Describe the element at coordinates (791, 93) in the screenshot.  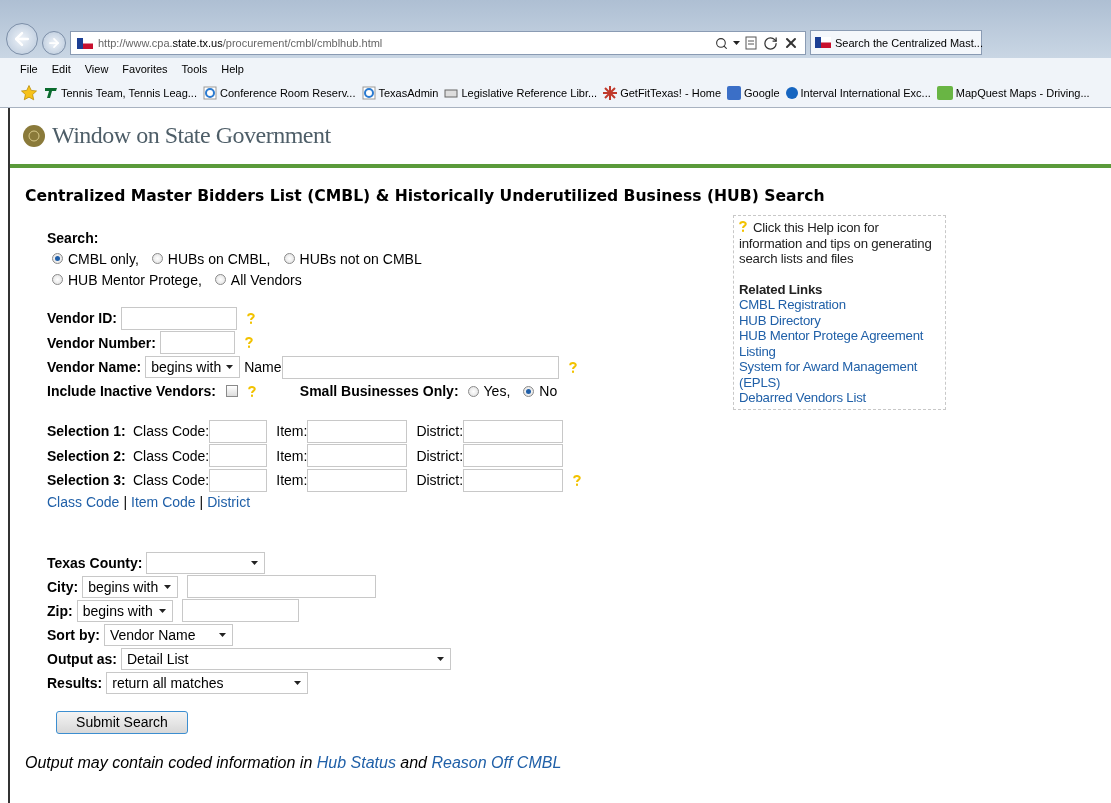
I see `circle-icon` at that location.